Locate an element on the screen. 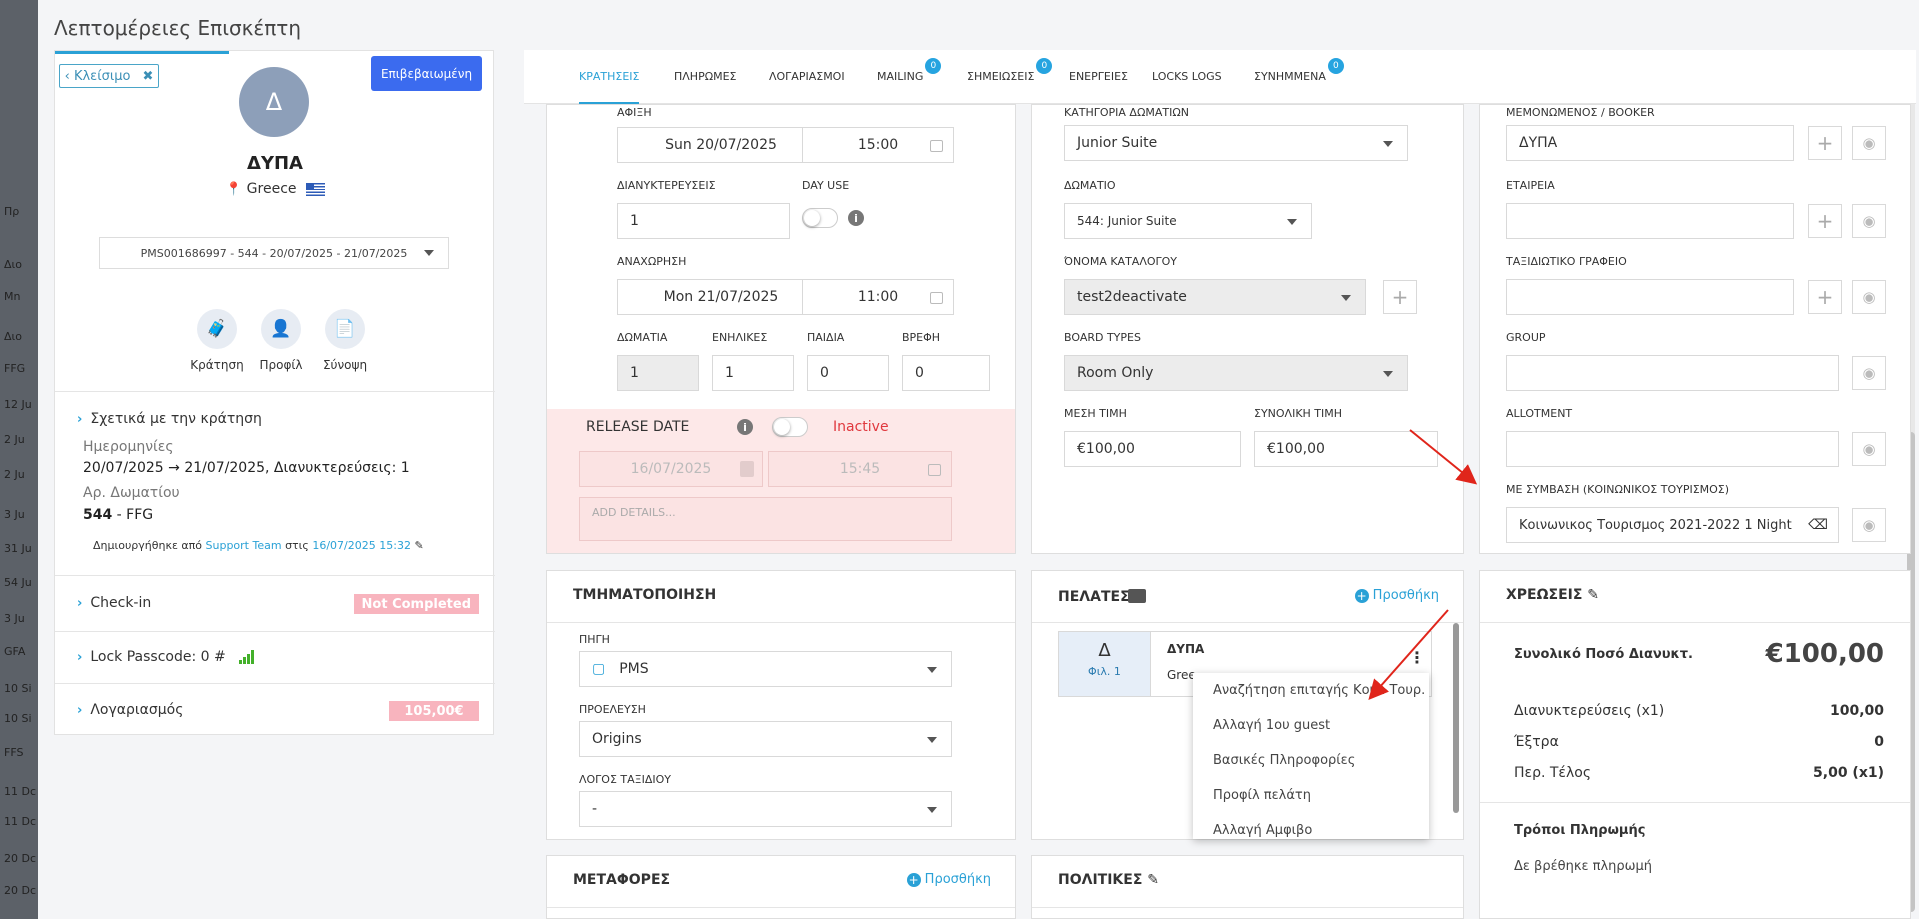 The image size is (1919, 919). background-cell: 31 Ju is located at coordinates (18, 548).